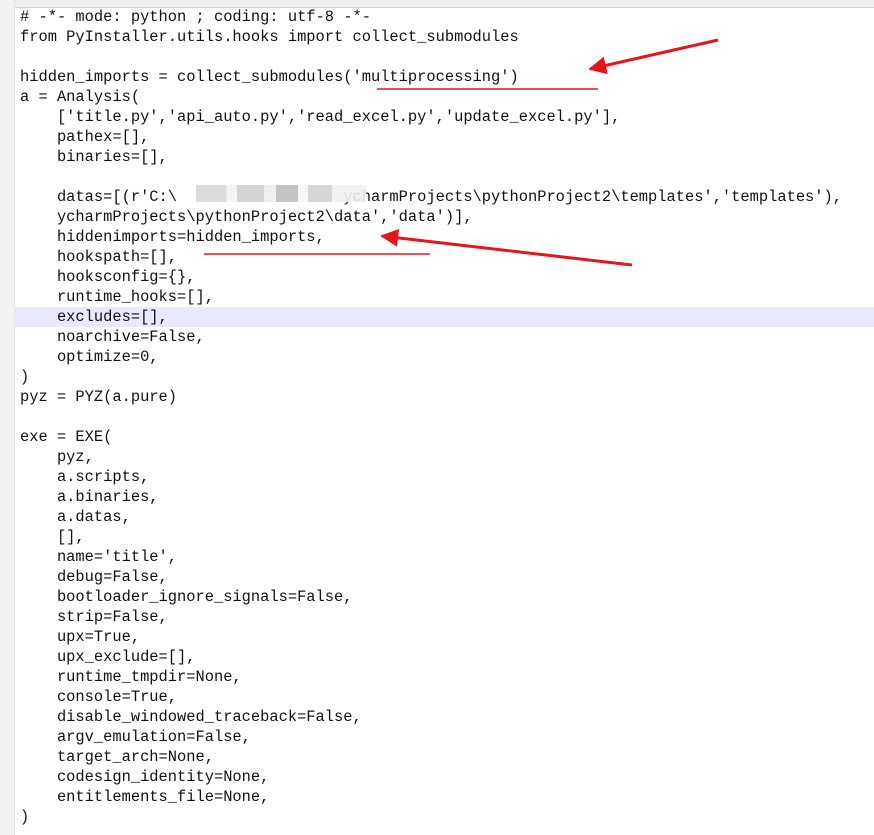  Describe the element at coordinates (117, 297) in the screenshot. I see `code-line: runtime_hooks=[],` at that location.